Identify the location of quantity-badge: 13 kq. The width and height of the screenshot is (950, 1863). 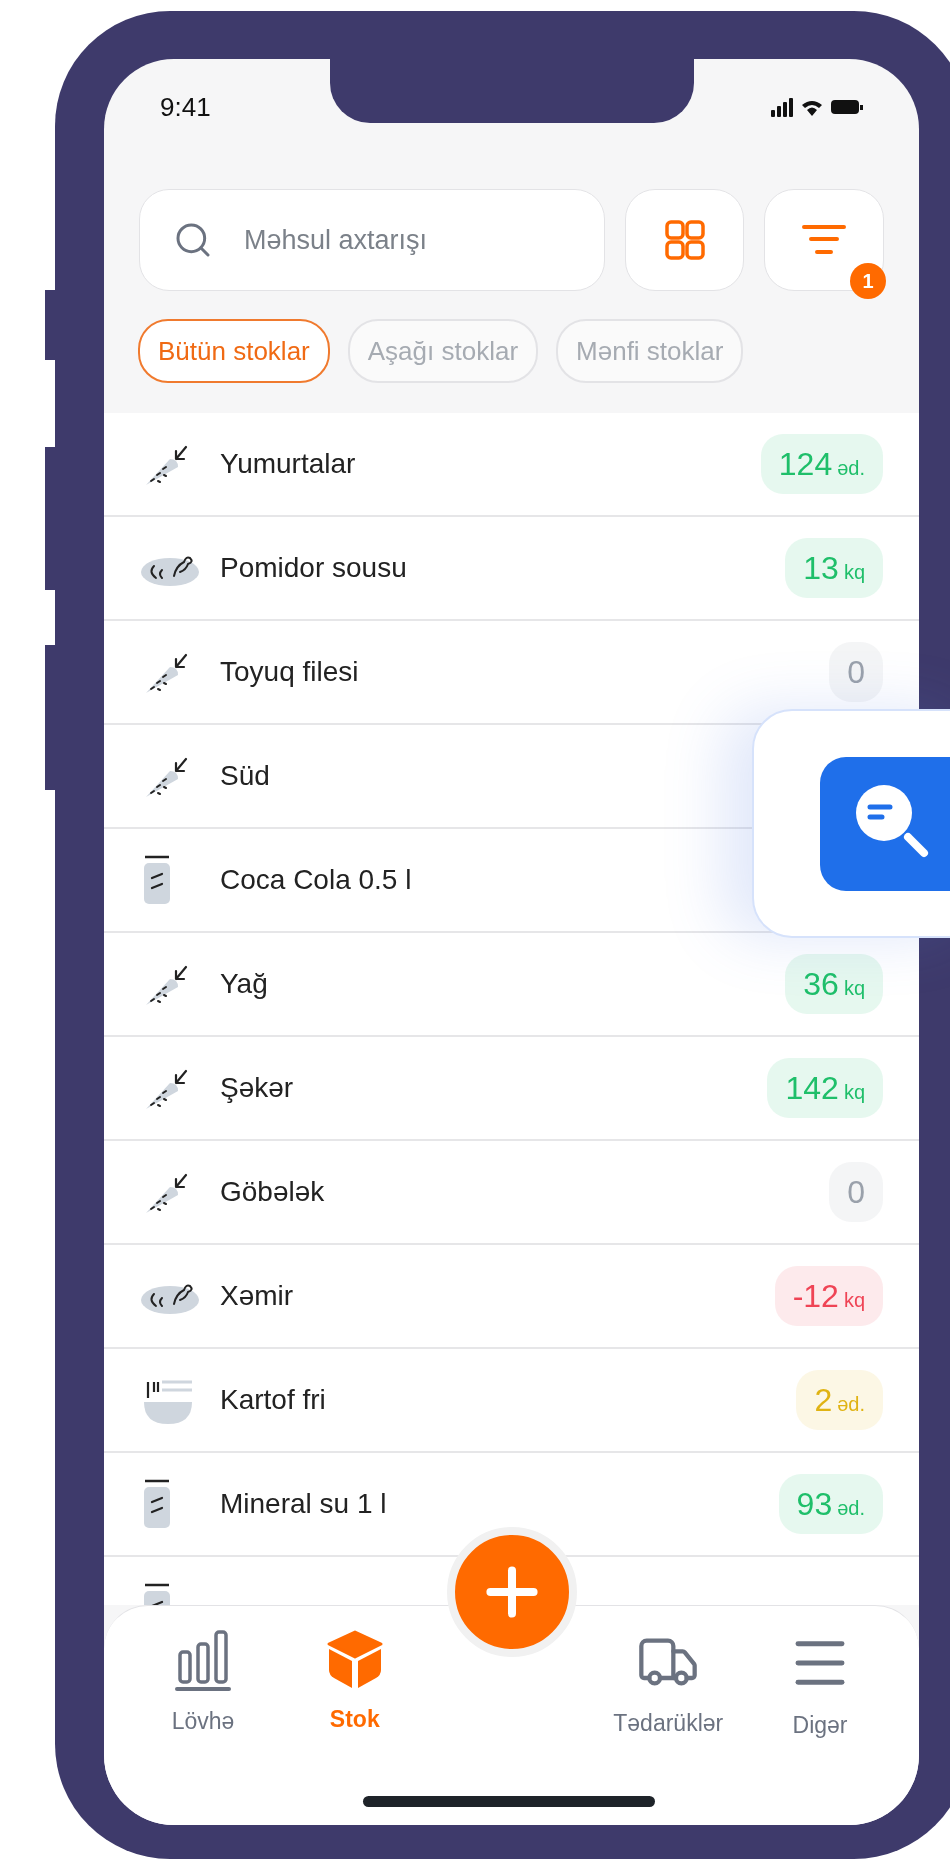
(834, 568).